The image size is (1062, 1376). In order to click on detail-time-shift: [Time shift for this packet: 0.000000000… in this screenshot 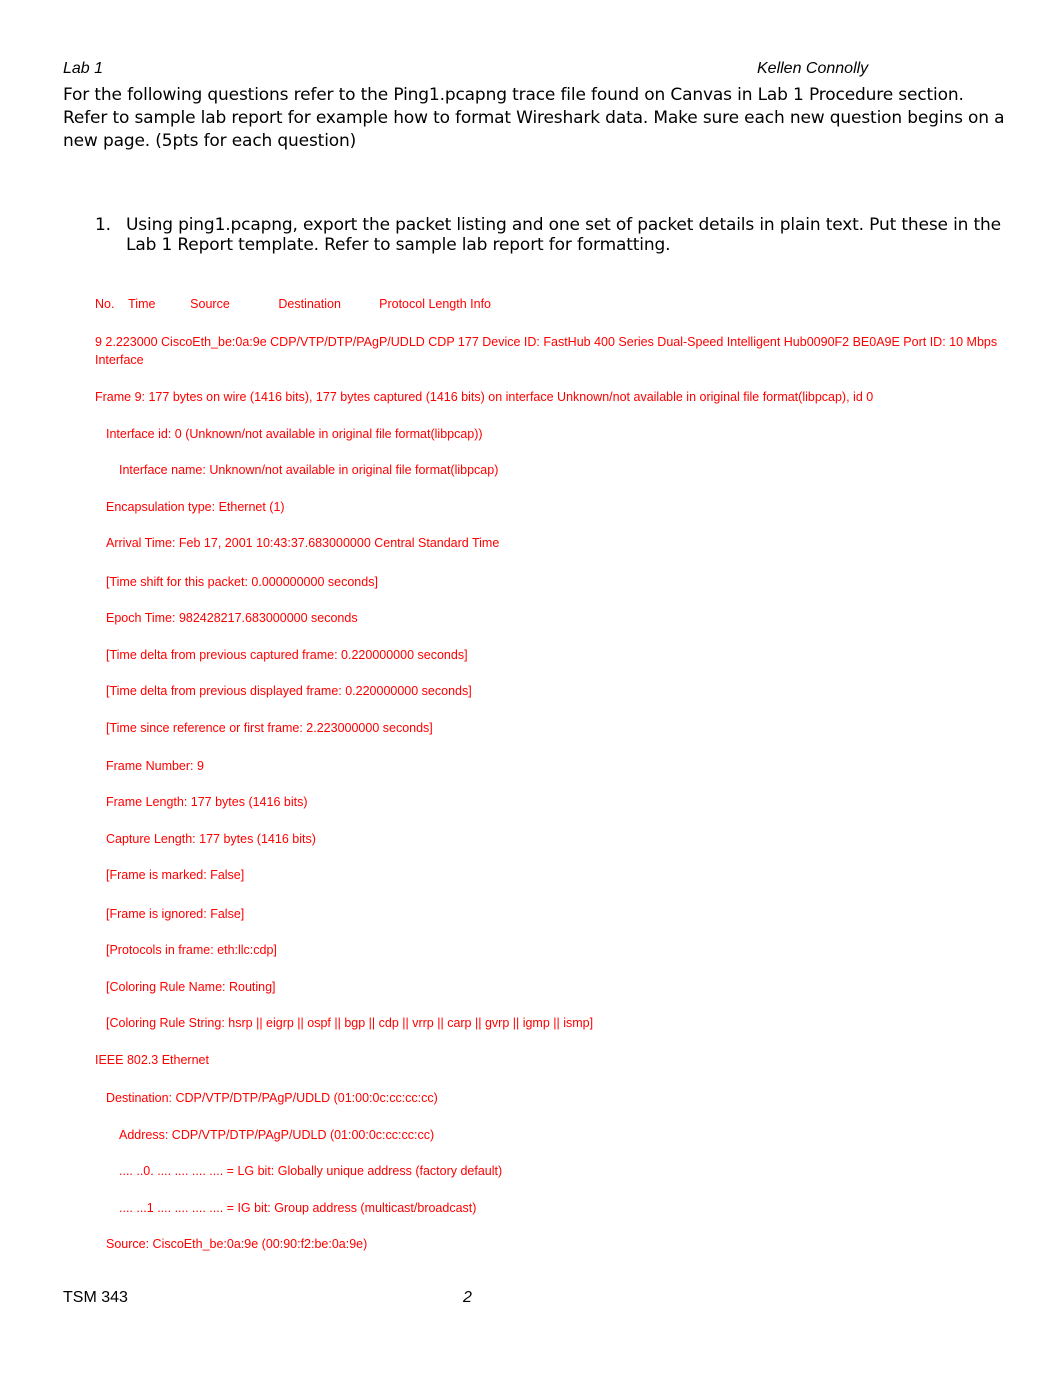, I will do `click(242, 582)`.